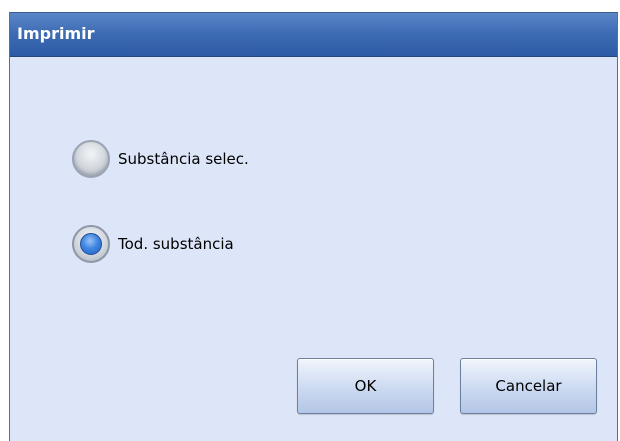 This screenshot has width=620, height=441. I want to click on cancel-button: Cancelar, so click(528, 386).